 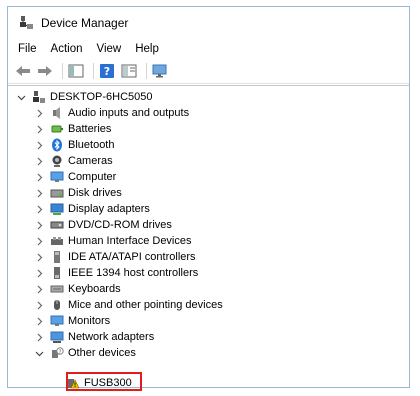 I want to click on tree-item-dvd-drives: DVD/CD-ROM drives, so click(x=103, y=225).